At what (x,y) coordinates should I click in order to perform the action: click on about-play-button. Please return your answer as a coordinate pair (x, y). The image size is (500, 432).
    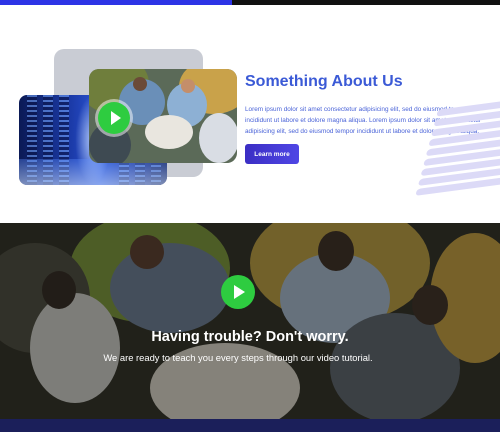
    Looking at the image, I should click on (114, 118).